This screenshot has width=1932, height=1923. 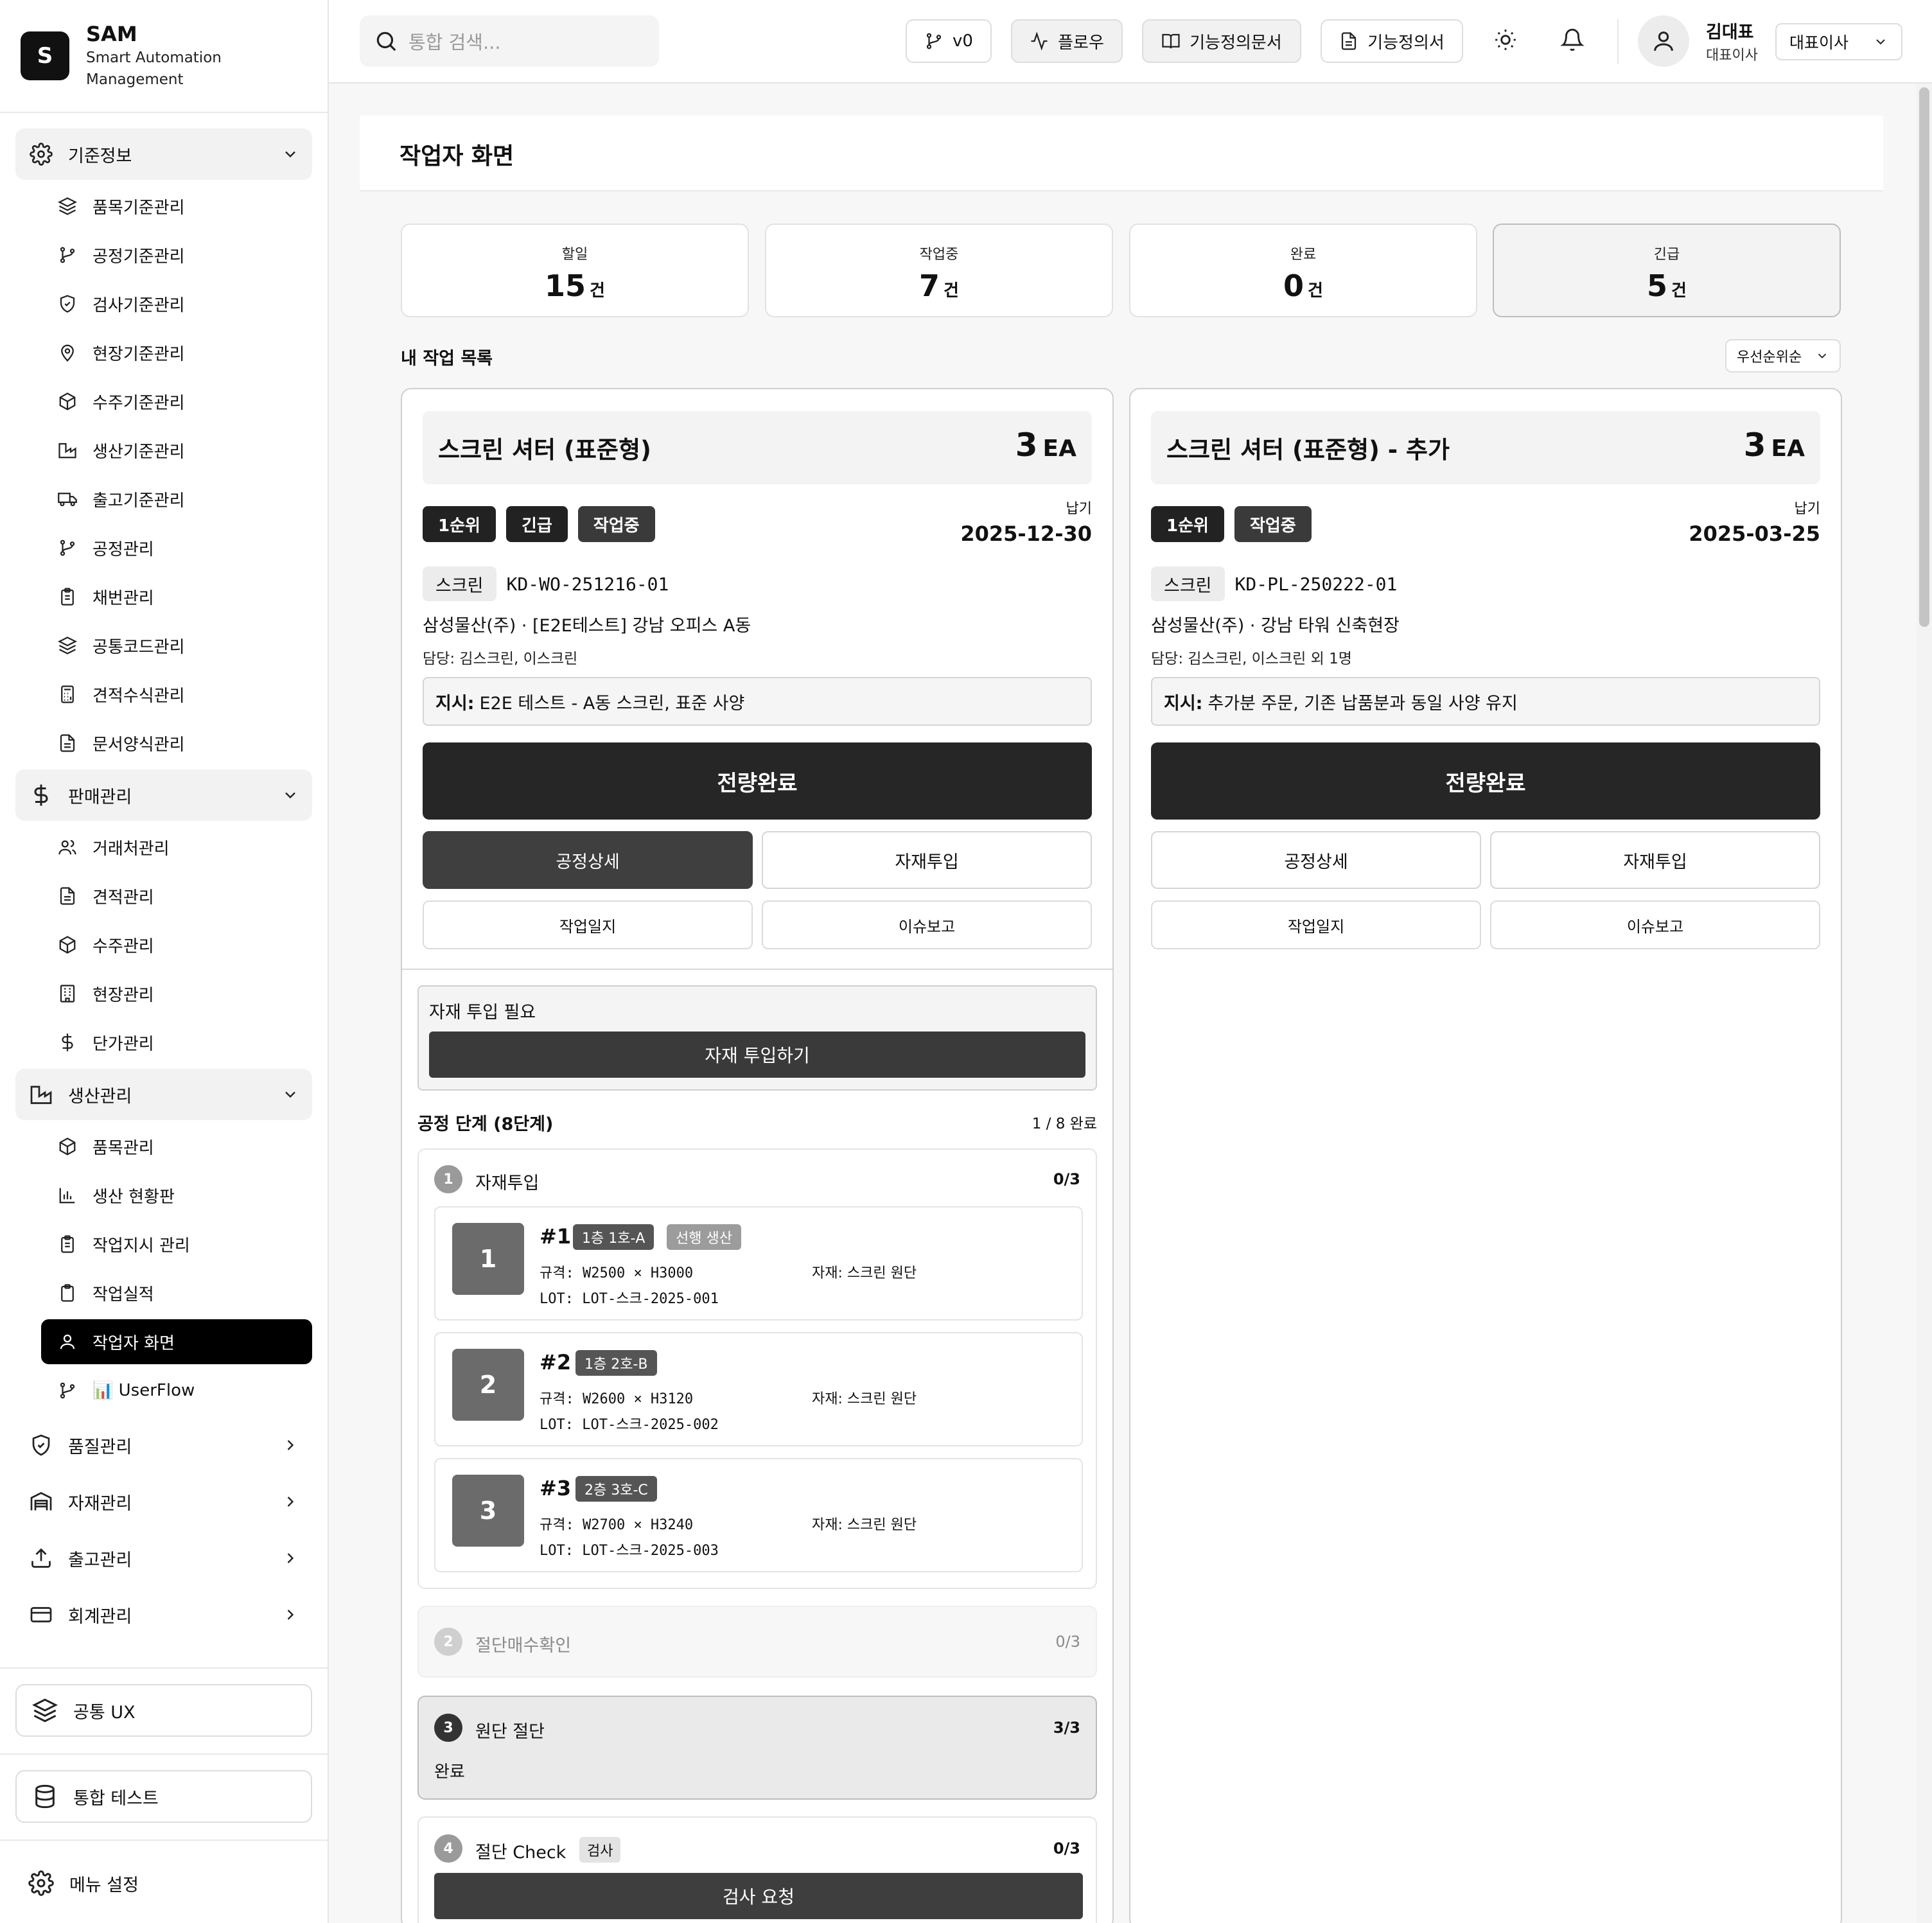 I want to click on stat-card-done: 완료 0건, so click(x=1303, y=270).